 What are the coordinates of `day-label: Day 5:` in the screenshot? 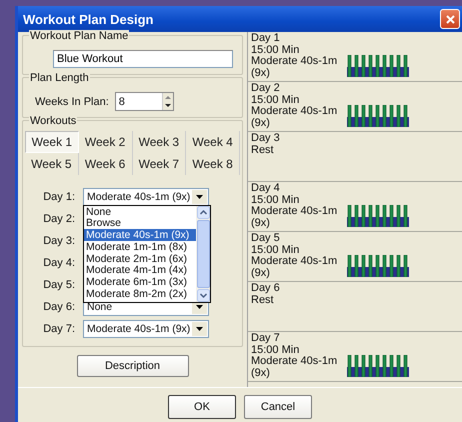 It's located at (58, 284).